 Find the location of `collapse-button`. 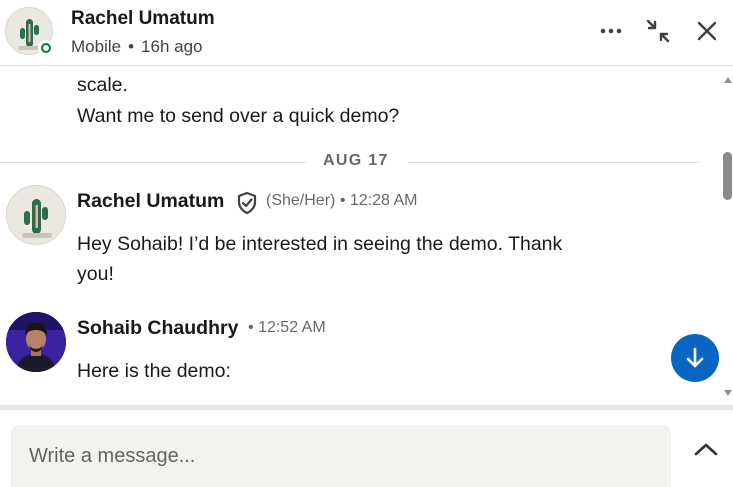

collapse-button is located at coordinates (658, 31).